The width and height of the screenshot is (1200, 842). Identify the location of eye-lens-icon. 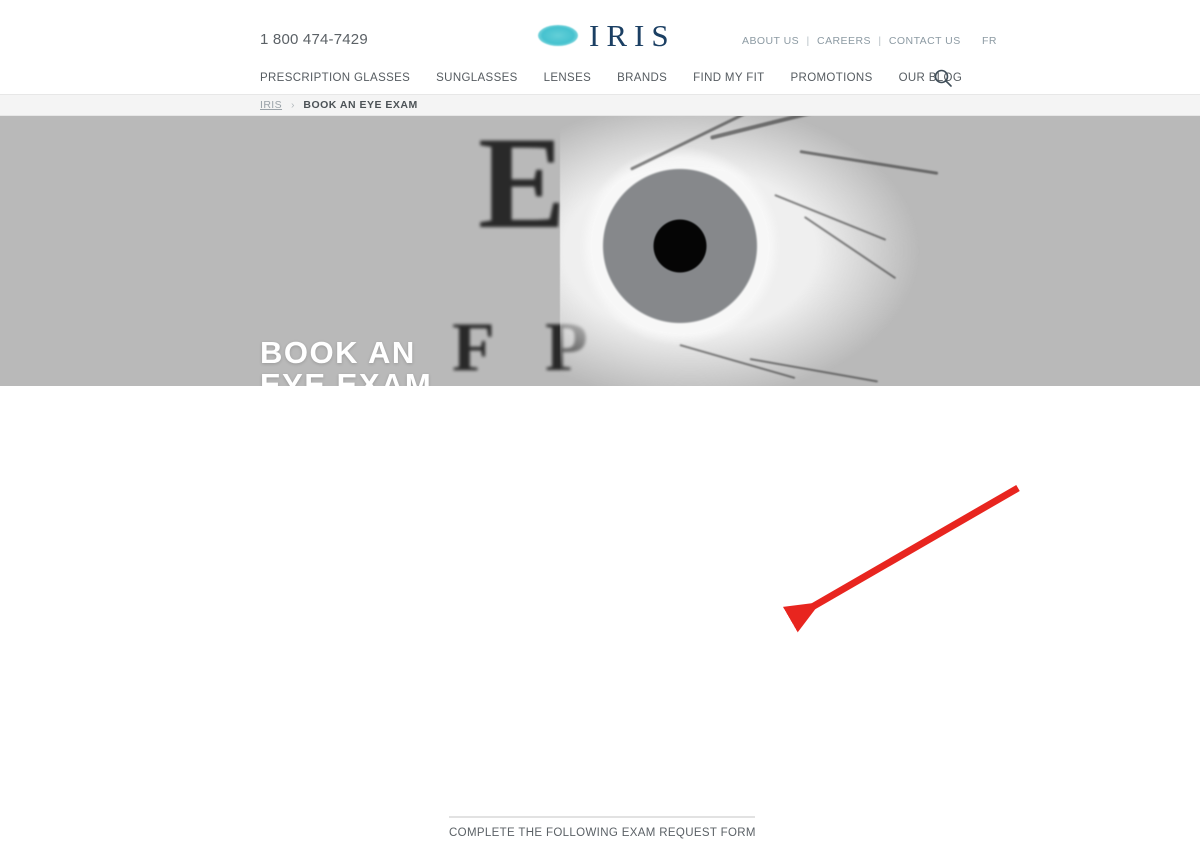
(558, 35).